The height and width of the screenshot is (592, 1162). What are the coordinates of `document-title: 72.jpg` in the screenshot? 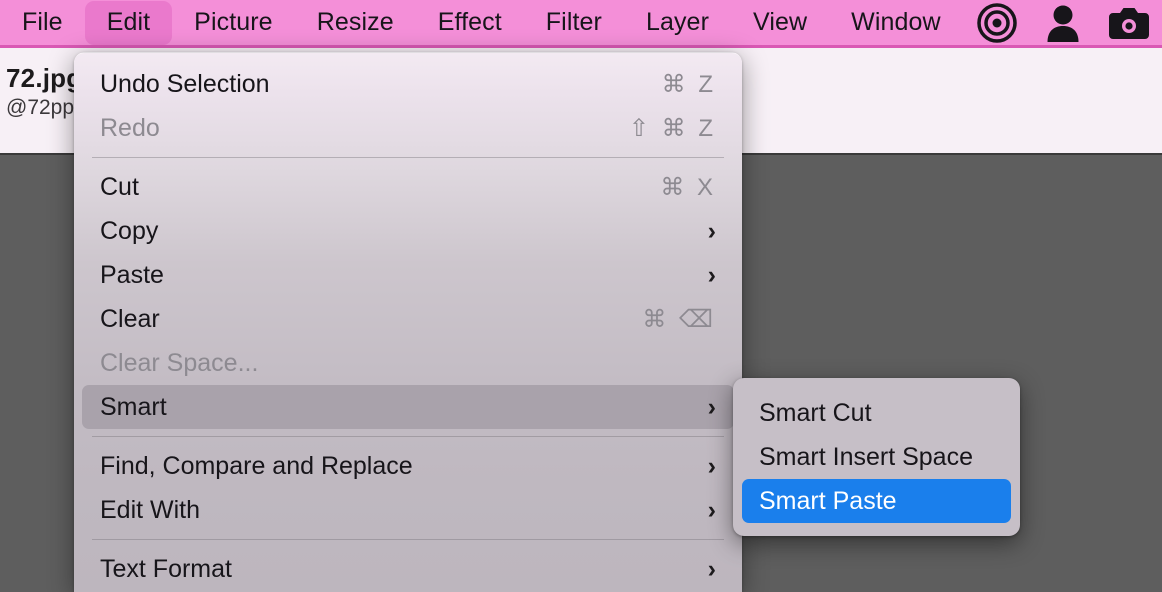 It's located at (44, 78).